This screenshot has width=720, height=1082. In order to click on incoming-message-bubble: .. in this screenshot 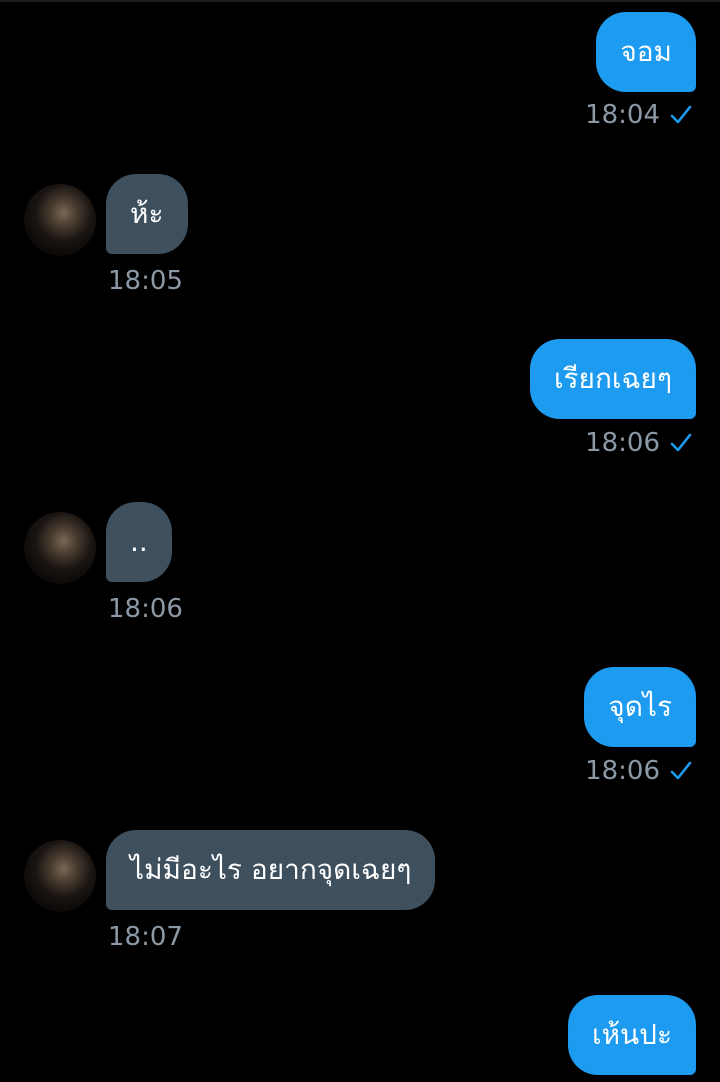, I will do `click(139, 542)`.